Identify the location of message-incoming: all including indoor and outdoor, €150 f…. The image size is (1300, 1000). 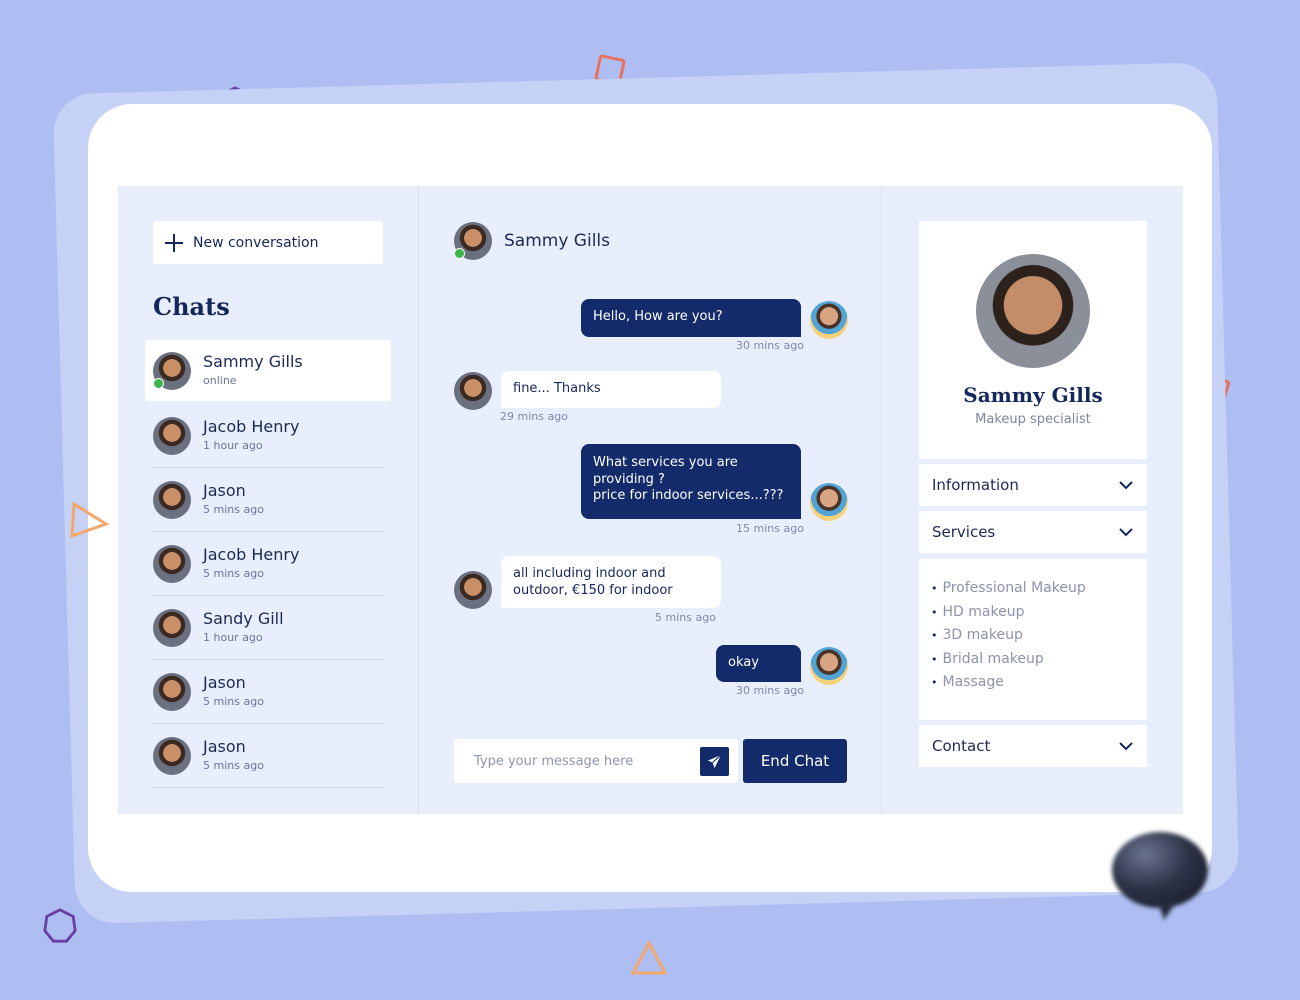
(611, 582).